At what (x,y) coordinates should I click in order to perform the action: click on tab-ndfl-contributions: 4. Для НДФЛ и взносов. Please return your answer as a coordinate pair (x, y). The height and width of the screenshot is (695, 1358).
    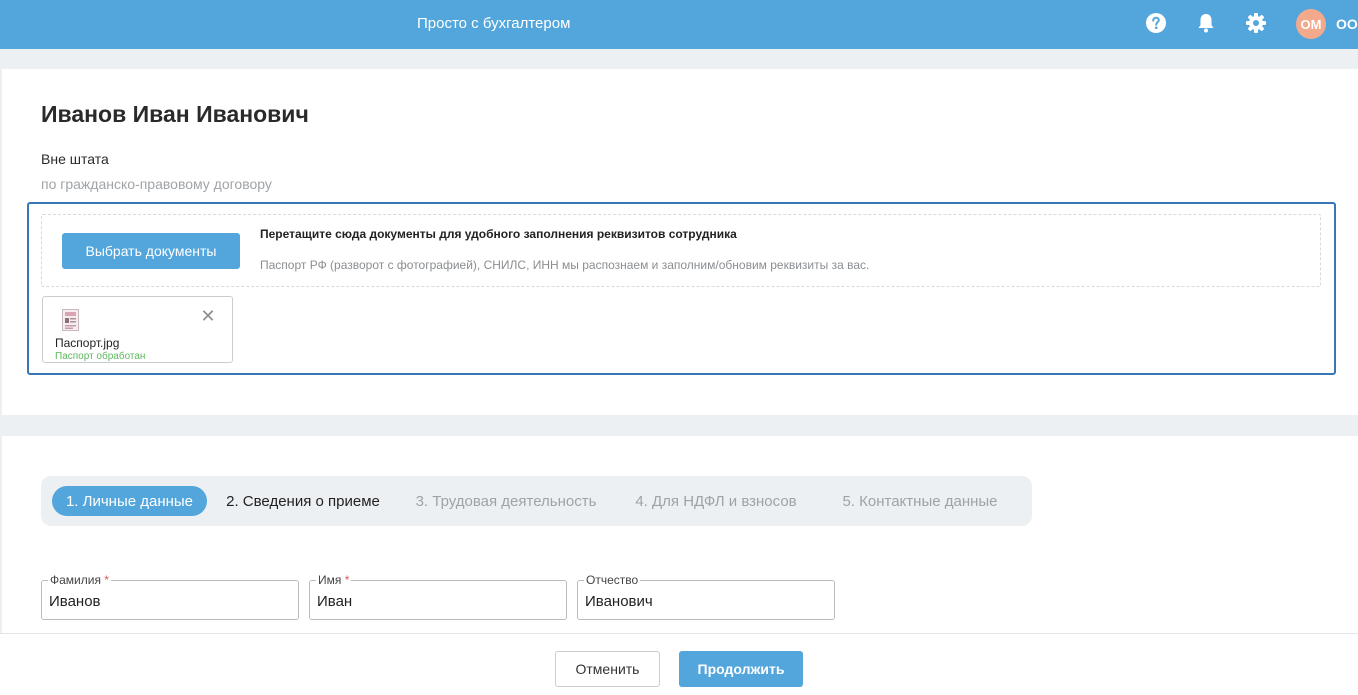
    Looking at the image, I should click on (716, 501).